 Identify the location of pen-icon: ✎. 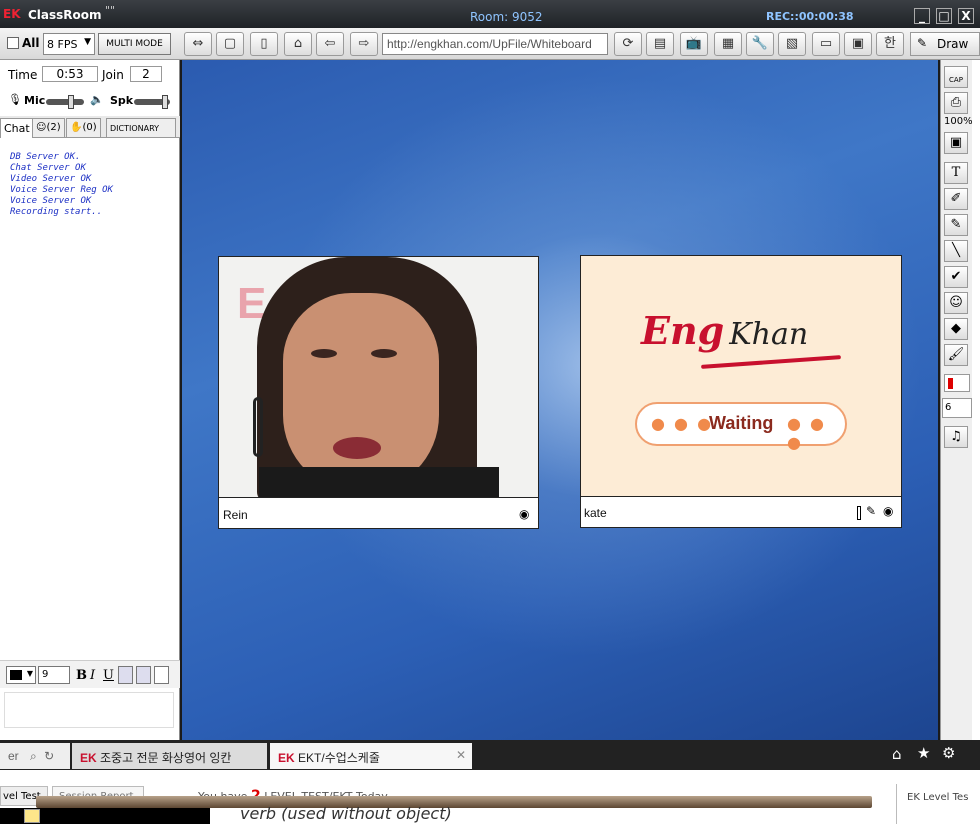
(956, 225).